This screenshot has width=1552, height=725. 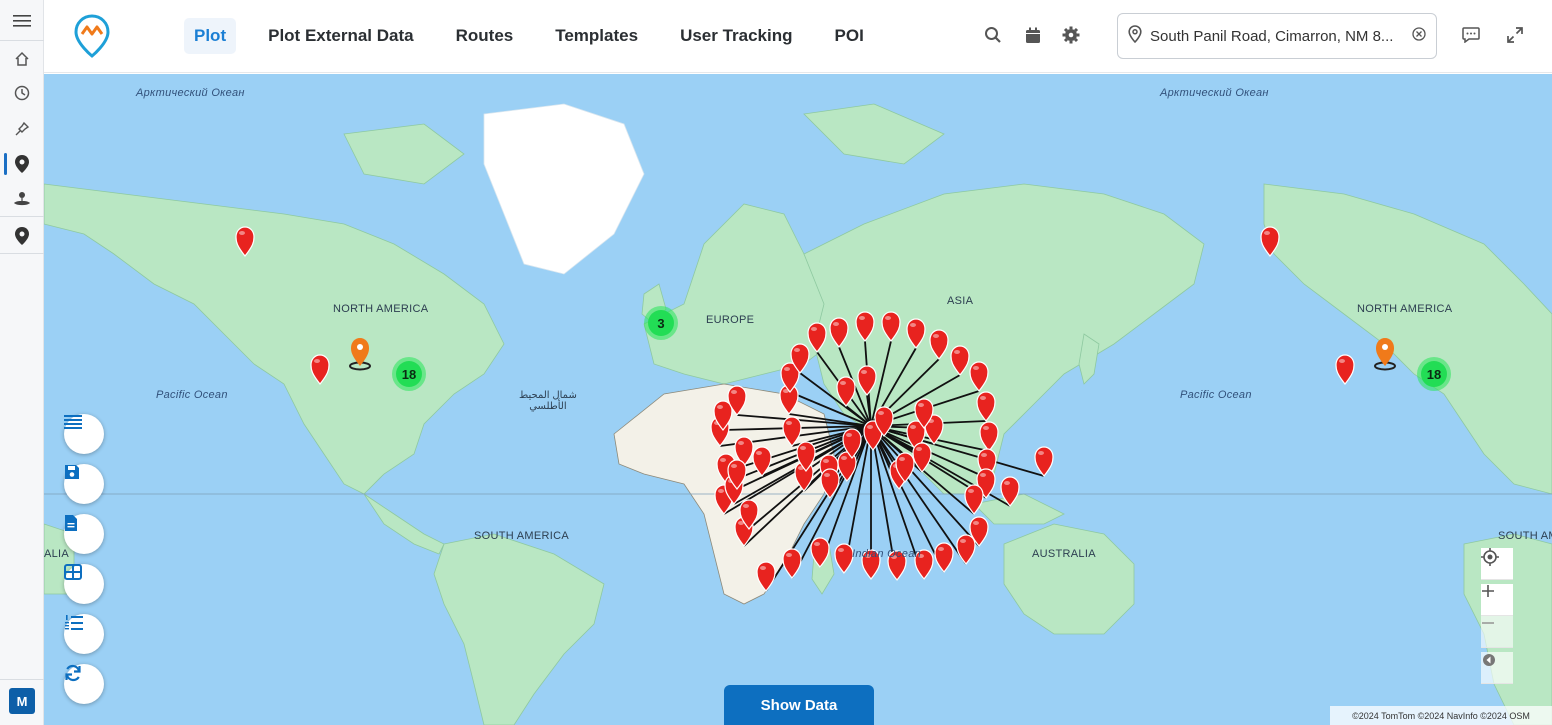 I want to click on tab-plot: Plot, so click(x=210, y=36).